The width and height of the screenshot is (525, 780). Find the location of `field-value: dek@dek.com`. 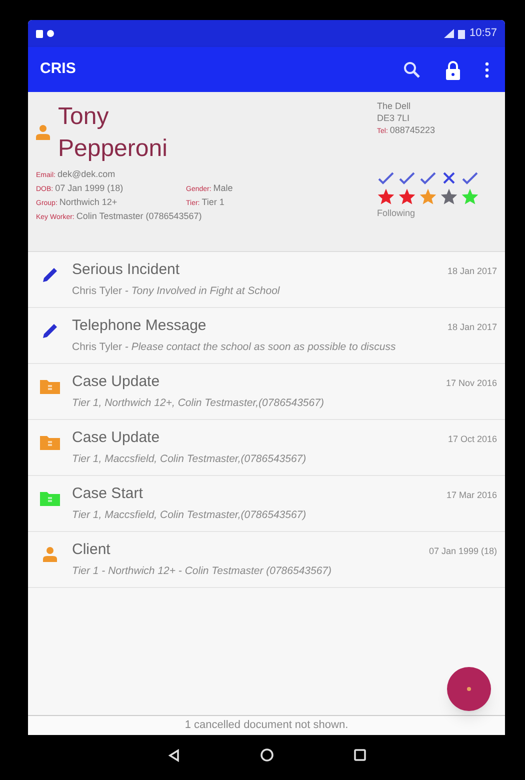

field-value: dek@dek.com is located at coordinates (86, 174).